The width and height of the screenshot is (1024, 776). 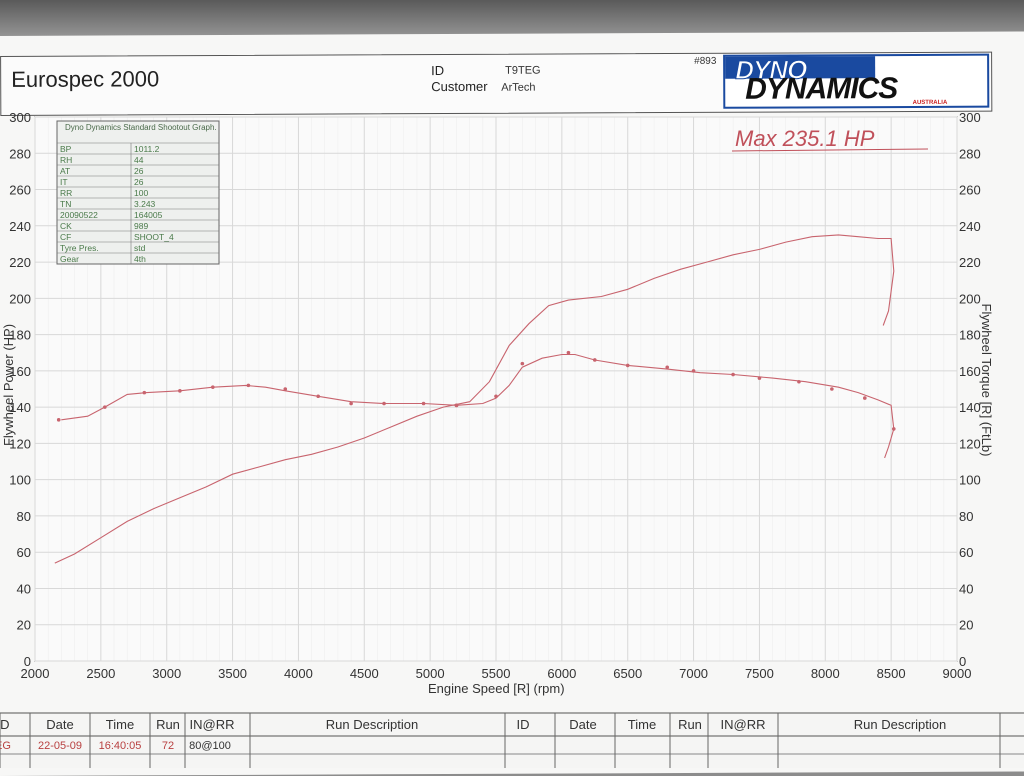 I want to click on x-tick-label: 7500, so click(x=759, y=673).